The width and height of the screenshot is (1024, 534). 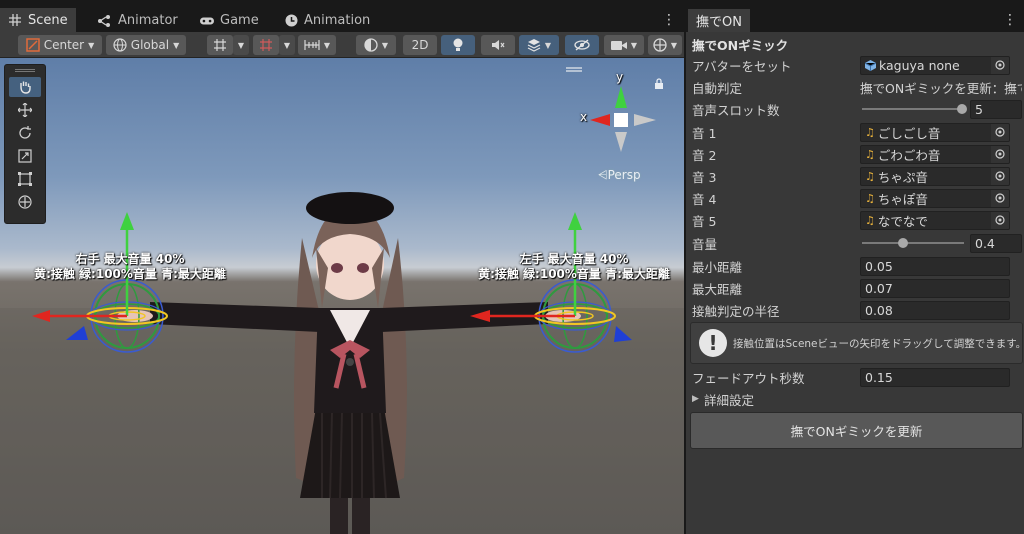 What do you see at coordinates (337, 20) in the screenshot?
I see `tab-animation-label: Animation` at bounding box center [337, 20].